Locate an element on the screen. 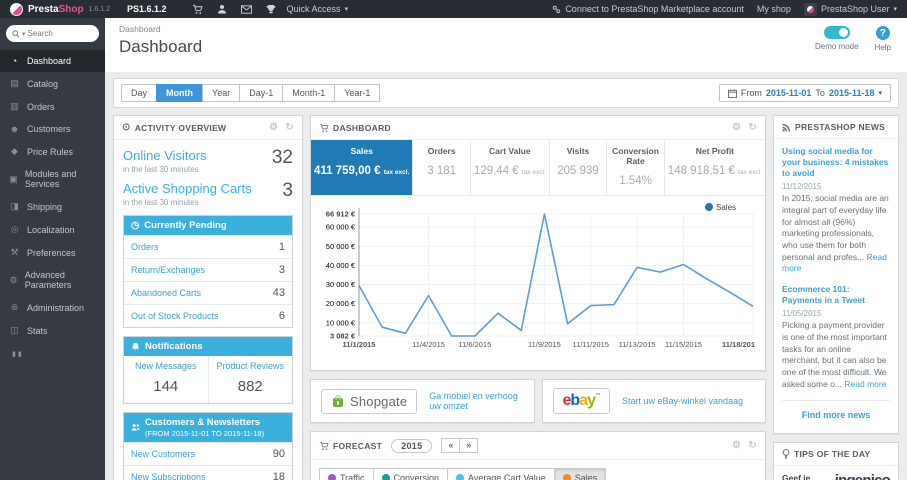  ebay-link: Start uw eBay-winkel vandaag is located at coordinates (682, 401).